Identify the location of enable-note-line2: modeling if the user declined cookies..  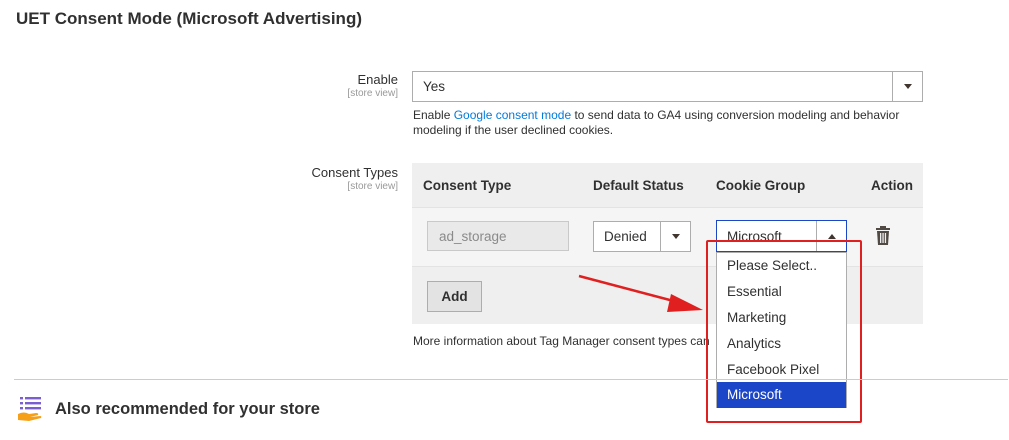
(513, 130).